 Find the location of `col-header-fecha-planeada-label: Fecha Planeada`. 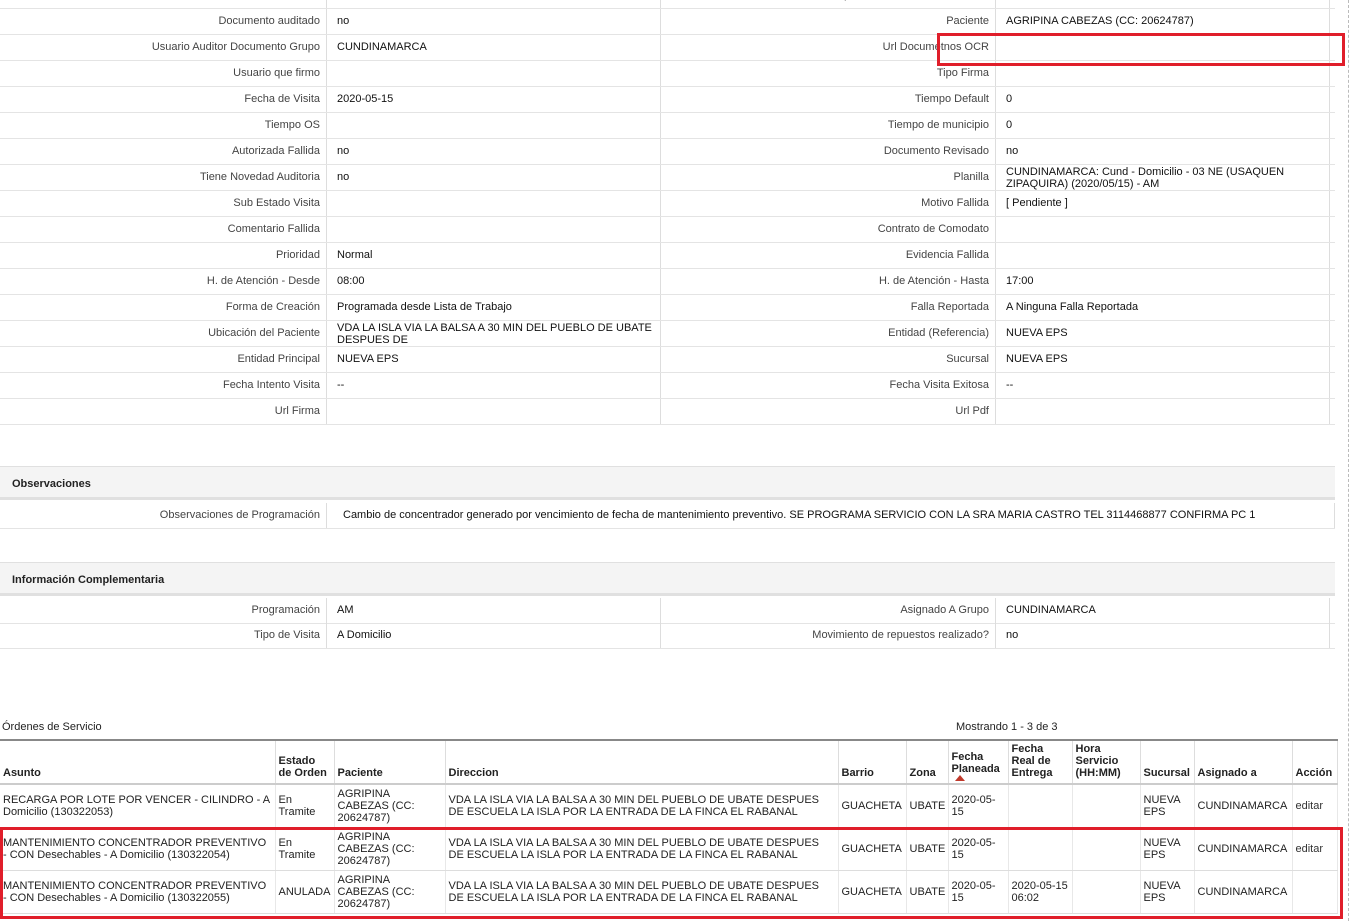

col-header-fecha-planeada-label: Fecha Planeada is located at coordinates (975, 763).